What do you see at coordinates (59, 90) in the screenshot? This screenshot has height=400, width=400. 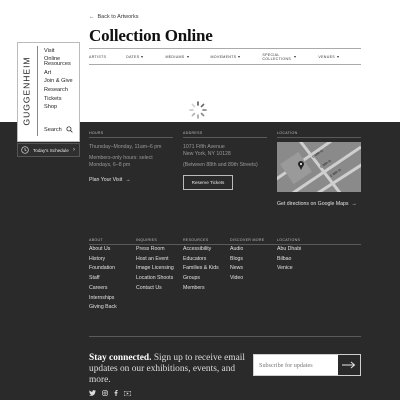 I see `nav-item-research: Research` at bounding box center [59, 90].